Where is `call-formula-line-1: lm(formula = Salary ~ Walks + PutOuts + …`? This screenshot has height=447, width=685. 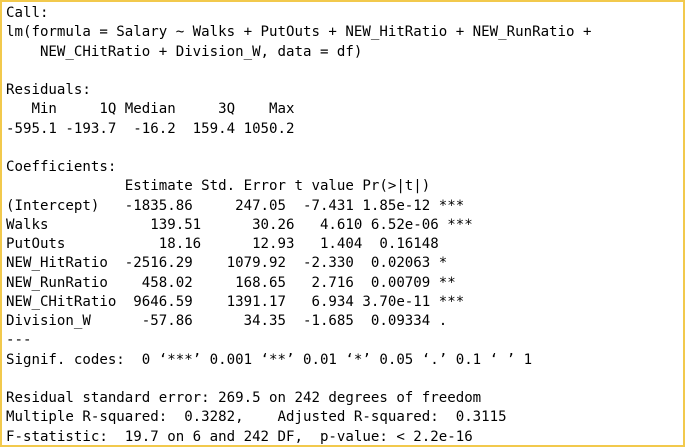 call-formula-line-1: lm(formula = Salary ~ Walks + PutOuts + … is located at coordinates (299, 32).